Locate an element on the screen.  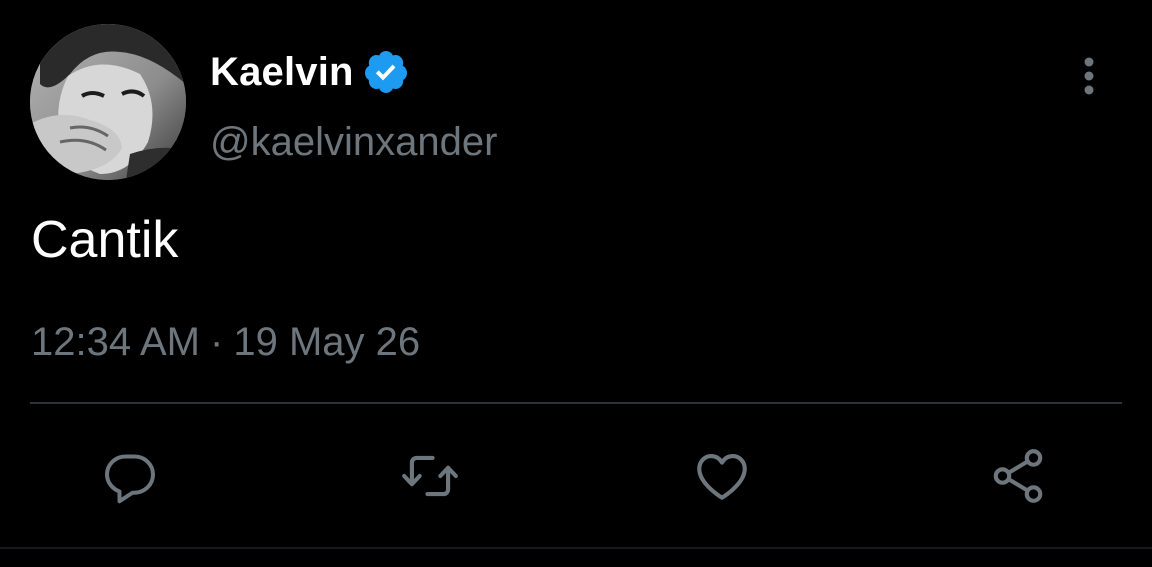
tweet-timestamp: 12:34 AM · 19 May 26 is located at coordinates (225, 342).